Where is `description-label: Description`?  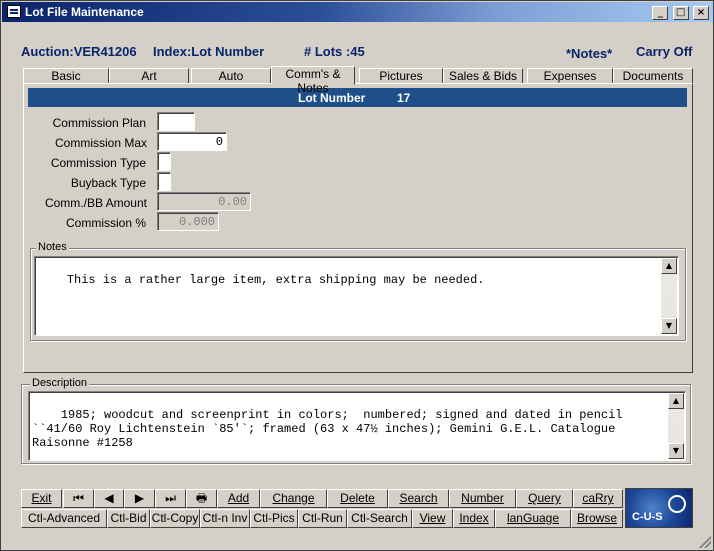
description-label: Description is located at coordinates (60, 383).